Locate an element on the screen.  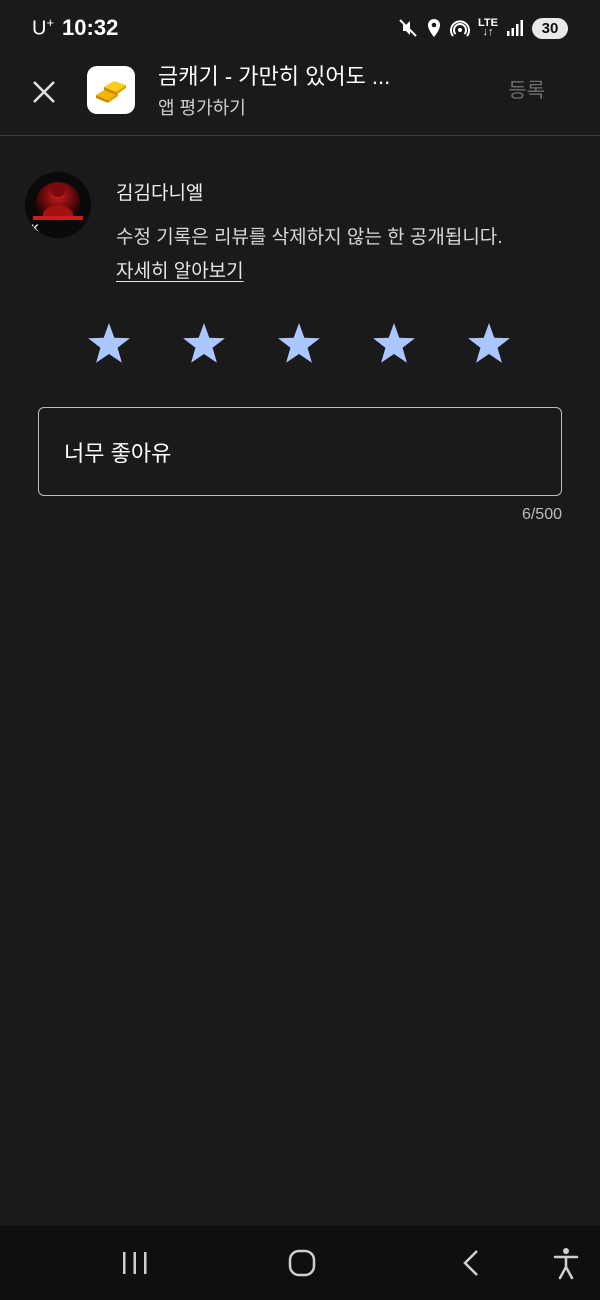
user-name: 김김다니엘 is located at coordinates (160, 193).